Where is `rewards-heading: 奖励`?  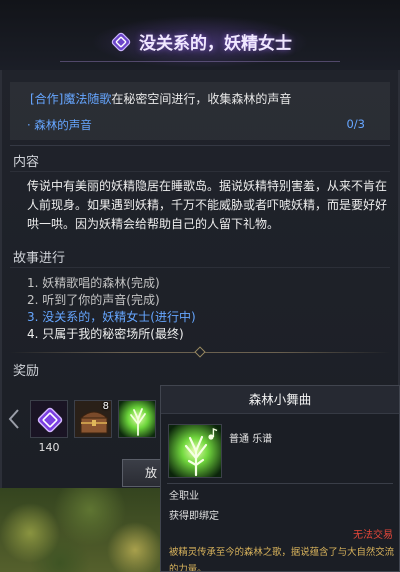 rewards-heading: 奖励 is located at coordinates (26, 371).